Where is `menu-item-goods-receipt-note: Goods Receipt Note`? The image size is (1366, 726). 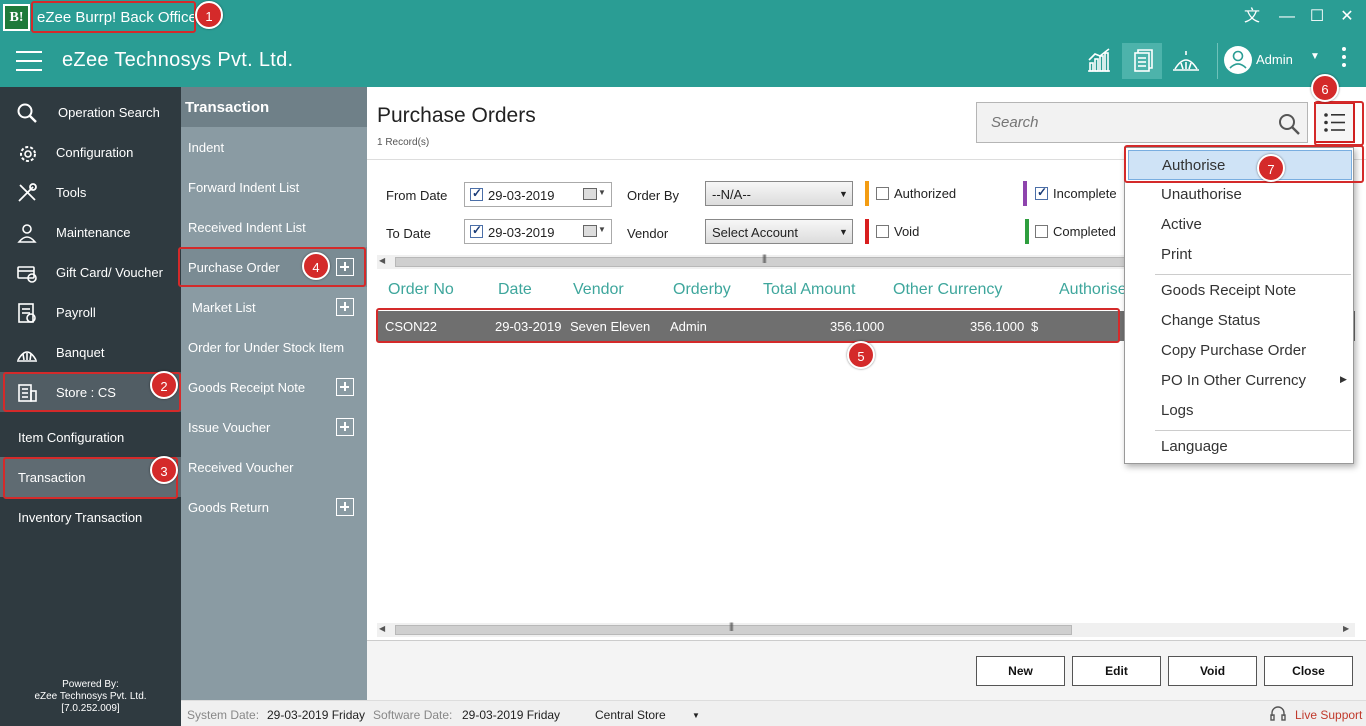 menu-item-goods-receipt-note: Goods Receipt Note is located at coordinates (1240, 291).